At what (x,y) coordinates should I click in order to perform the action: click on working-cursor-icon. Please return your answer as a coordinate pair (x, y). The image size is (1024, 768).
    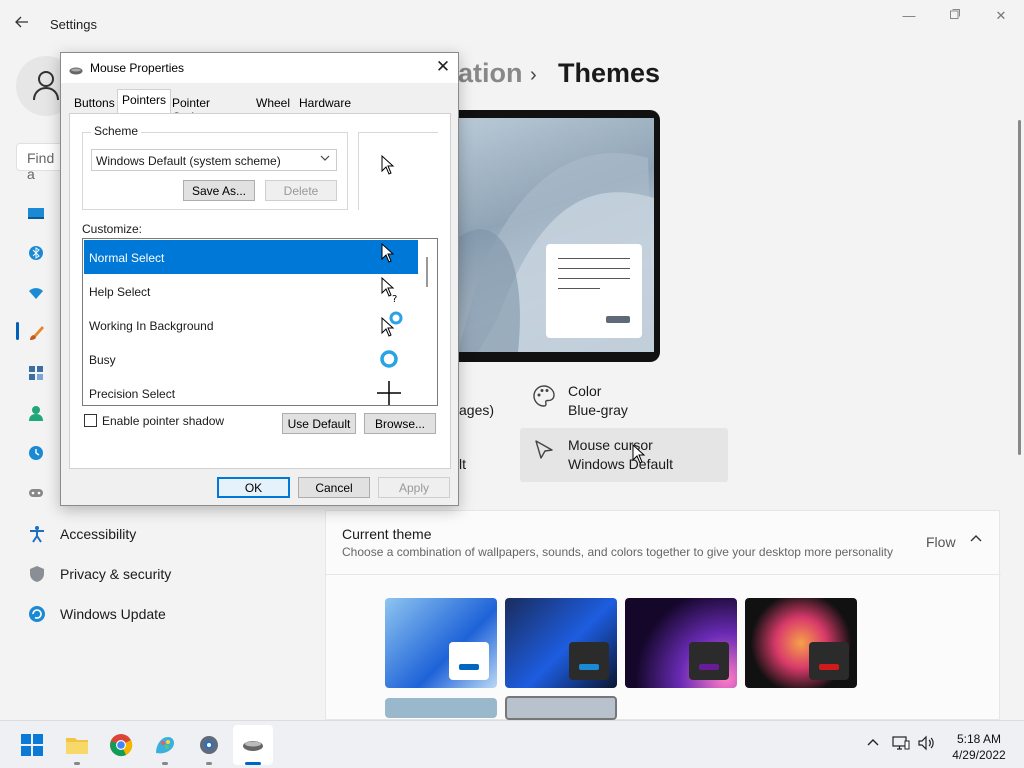
    Looking at the image, I should click on (392, 324).